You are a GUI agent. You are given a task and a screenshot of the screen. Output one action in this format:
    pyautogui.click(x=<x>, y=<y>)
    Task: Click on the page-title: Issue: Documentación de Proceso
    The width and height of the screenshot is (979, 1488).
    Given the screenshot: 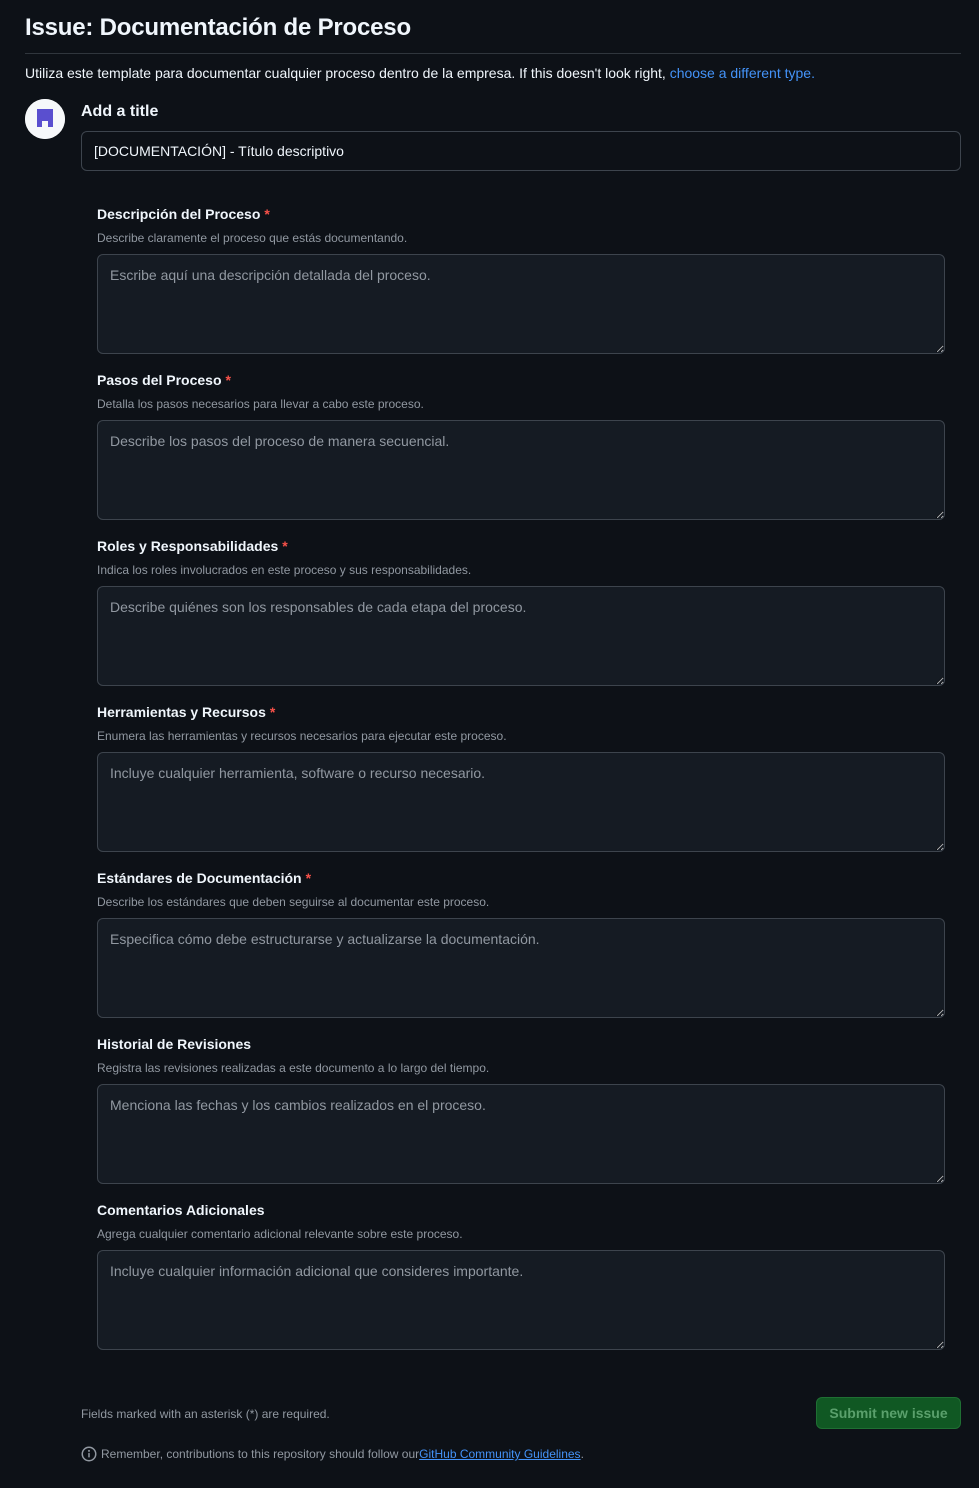 What is the action you would take?
    pyautogui.click(x=218, y=27)
    